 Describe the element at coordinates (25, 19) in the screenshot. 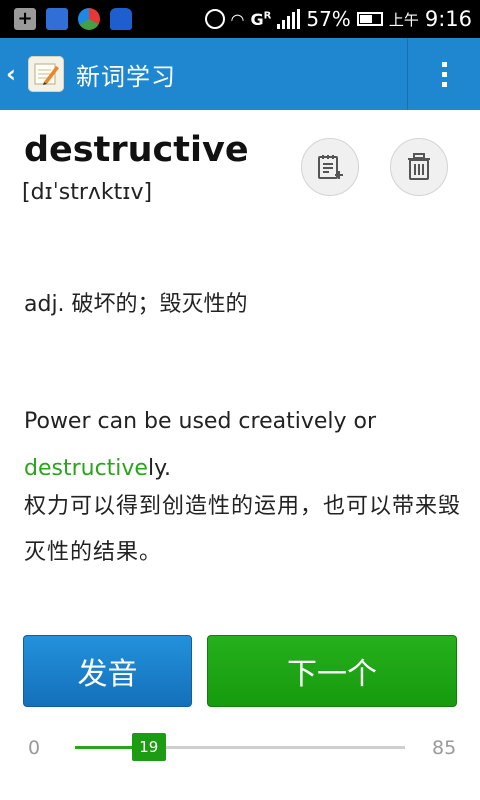

I see `add-notification-icon: +` at that location.